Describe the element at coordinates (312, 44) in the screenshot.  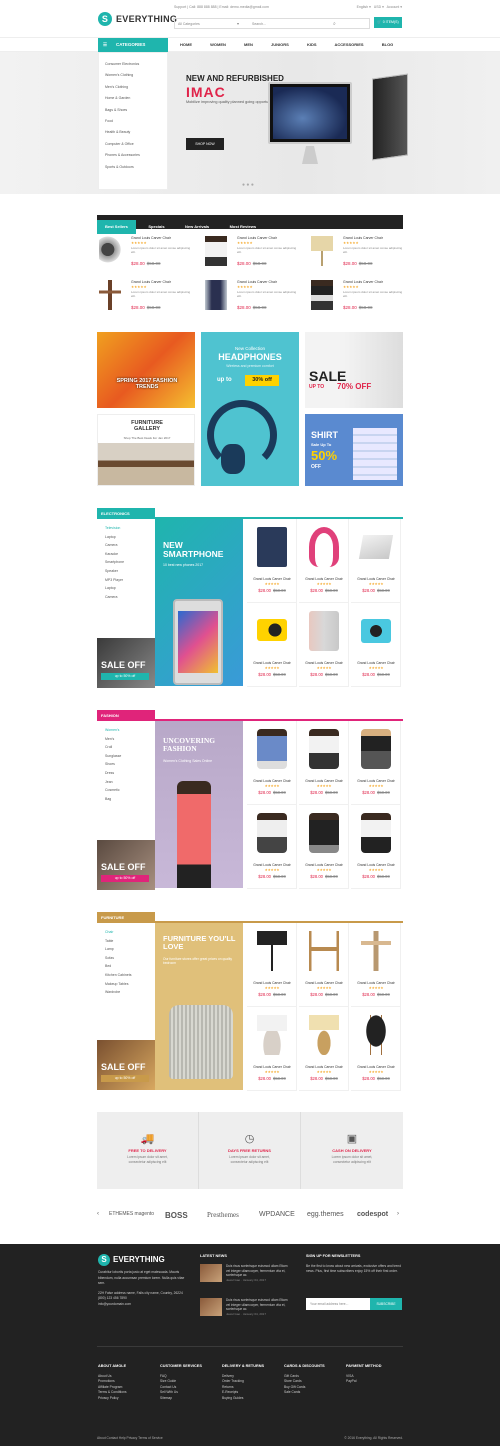
I see `nav-kids: KIDS` at that location.